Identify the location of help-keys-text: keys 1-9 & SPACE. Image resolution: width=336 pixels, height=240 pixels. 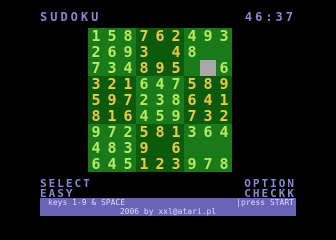
(87, 202).